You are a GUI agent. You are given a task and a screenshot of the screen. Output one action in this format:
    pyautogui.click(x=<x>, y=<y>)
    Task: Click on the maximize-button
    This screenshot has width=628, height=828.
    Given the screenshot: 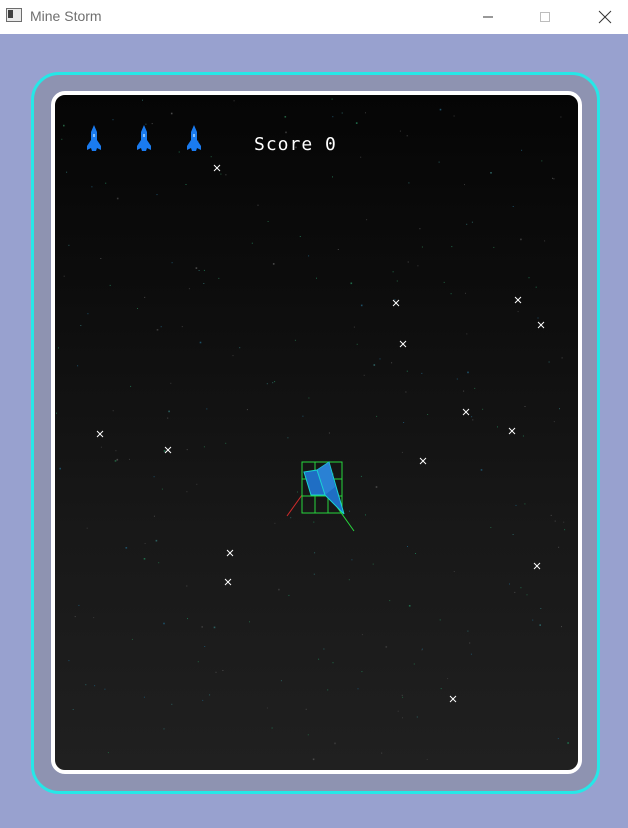 What is the action you would take?
    pyautogui.click(x=545, y=17)
    